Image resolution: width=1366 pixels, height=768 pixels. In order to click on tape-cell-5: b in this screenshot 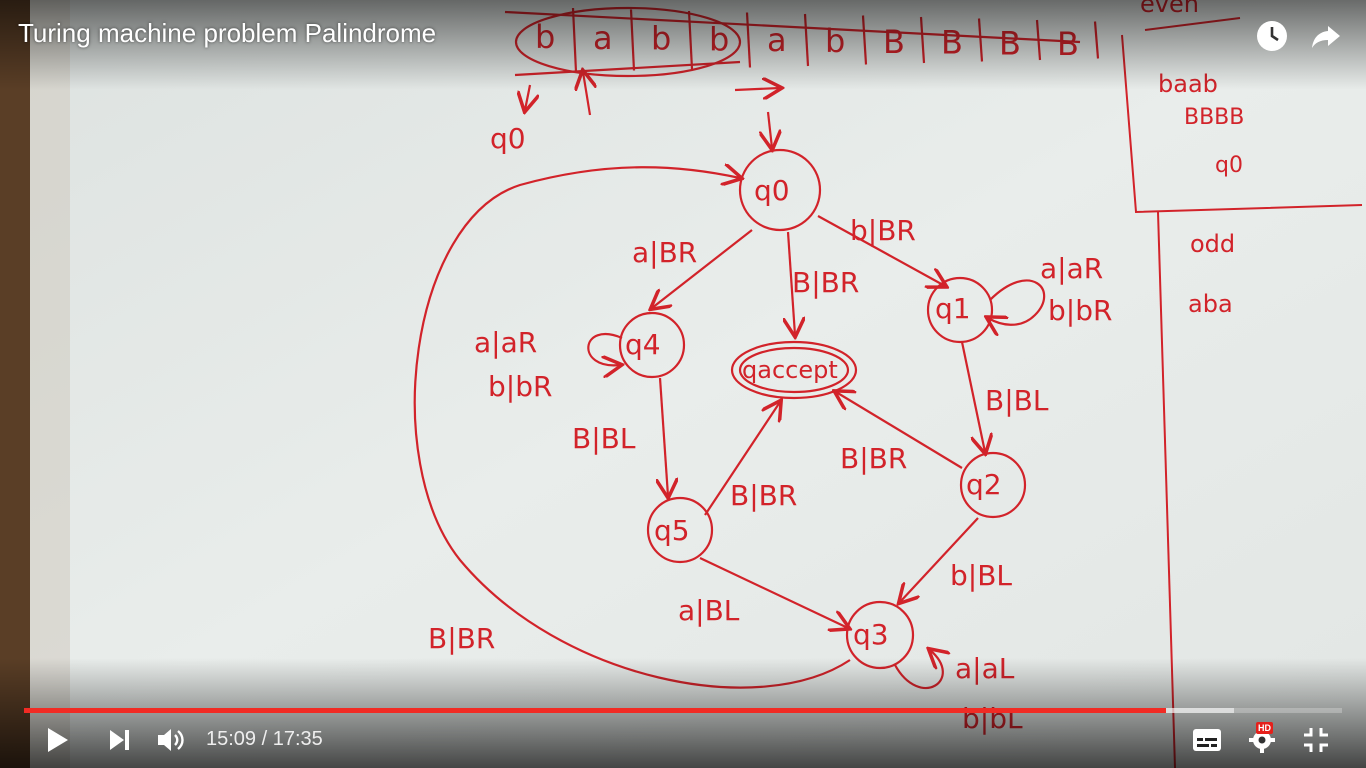, I will do `click(835, 41)`.